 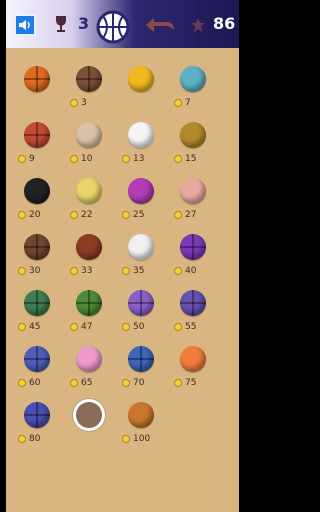 I want to click on ball-item: 40, so click(x=196, y=256).